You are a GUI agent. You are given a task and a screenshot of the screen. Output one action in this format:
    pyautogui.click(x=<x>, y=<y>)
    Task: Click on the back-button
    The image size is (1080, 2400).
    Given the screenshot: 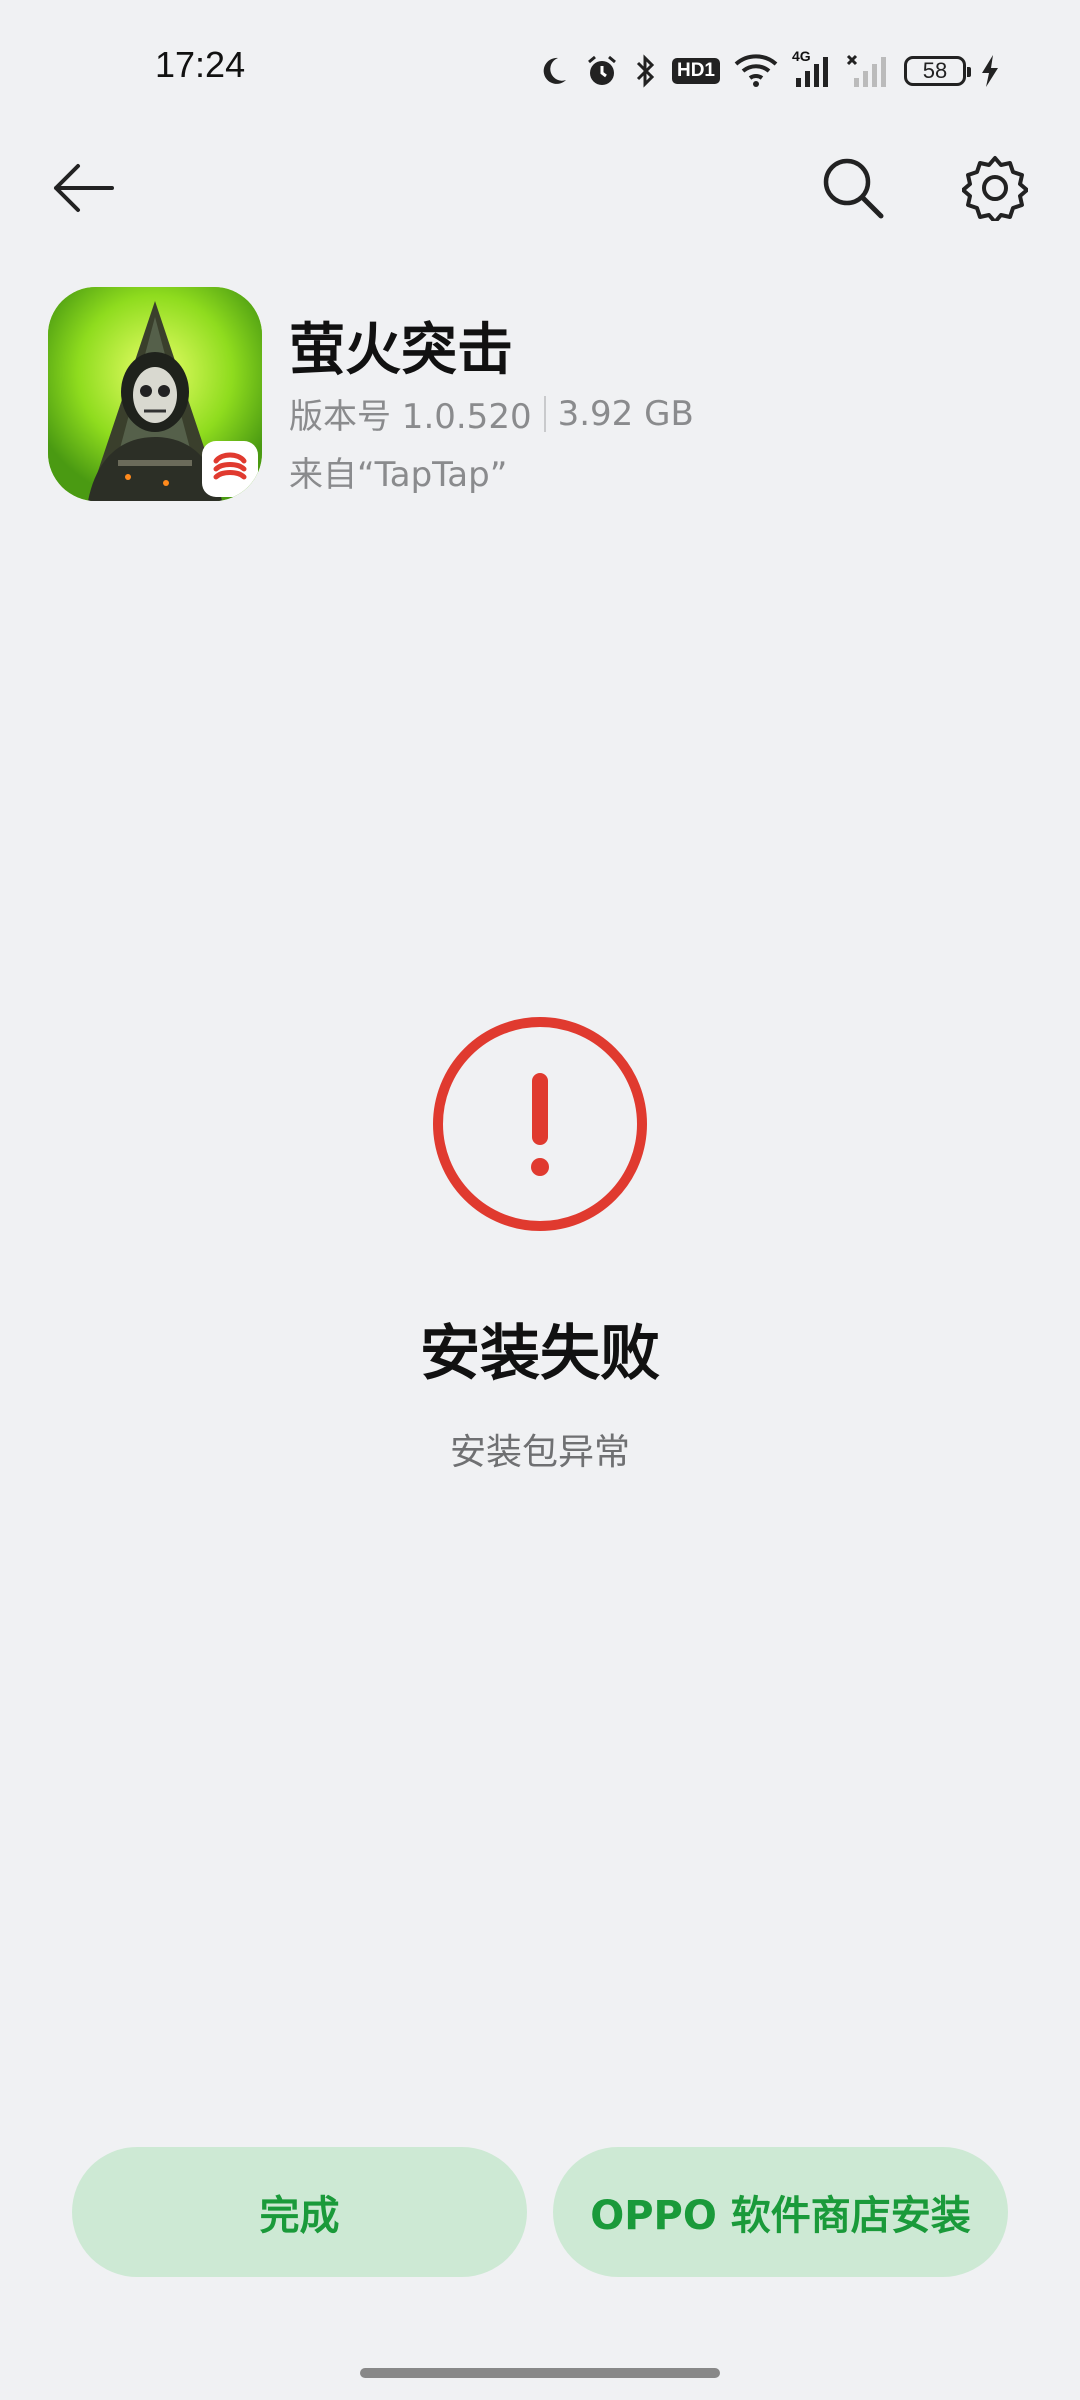 What is the action you would take?
    pyautogui.click(x=83, y=188)
    